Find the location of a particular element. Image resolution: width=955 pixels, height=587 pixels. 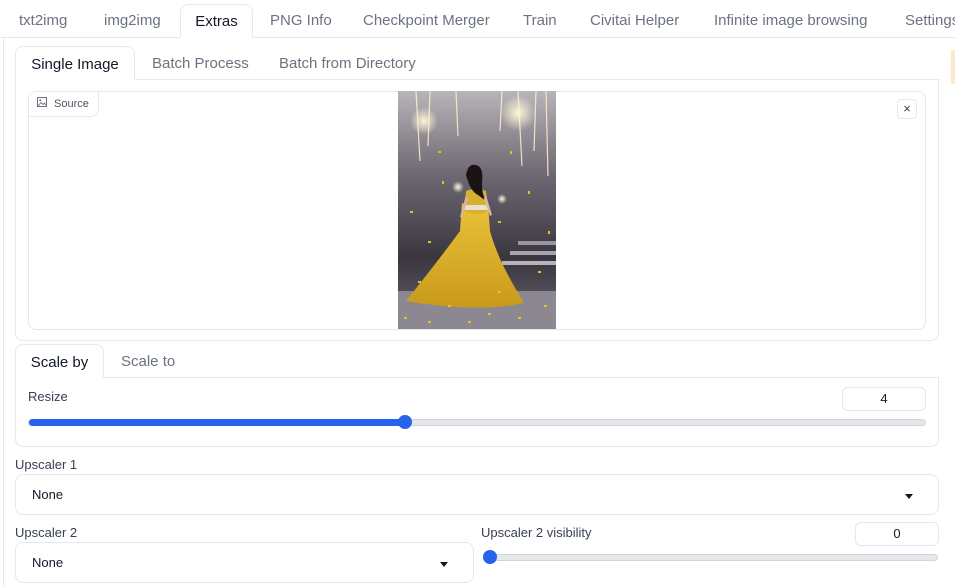

upscaler2-visibility-slider is located at coordinates (710, 557).